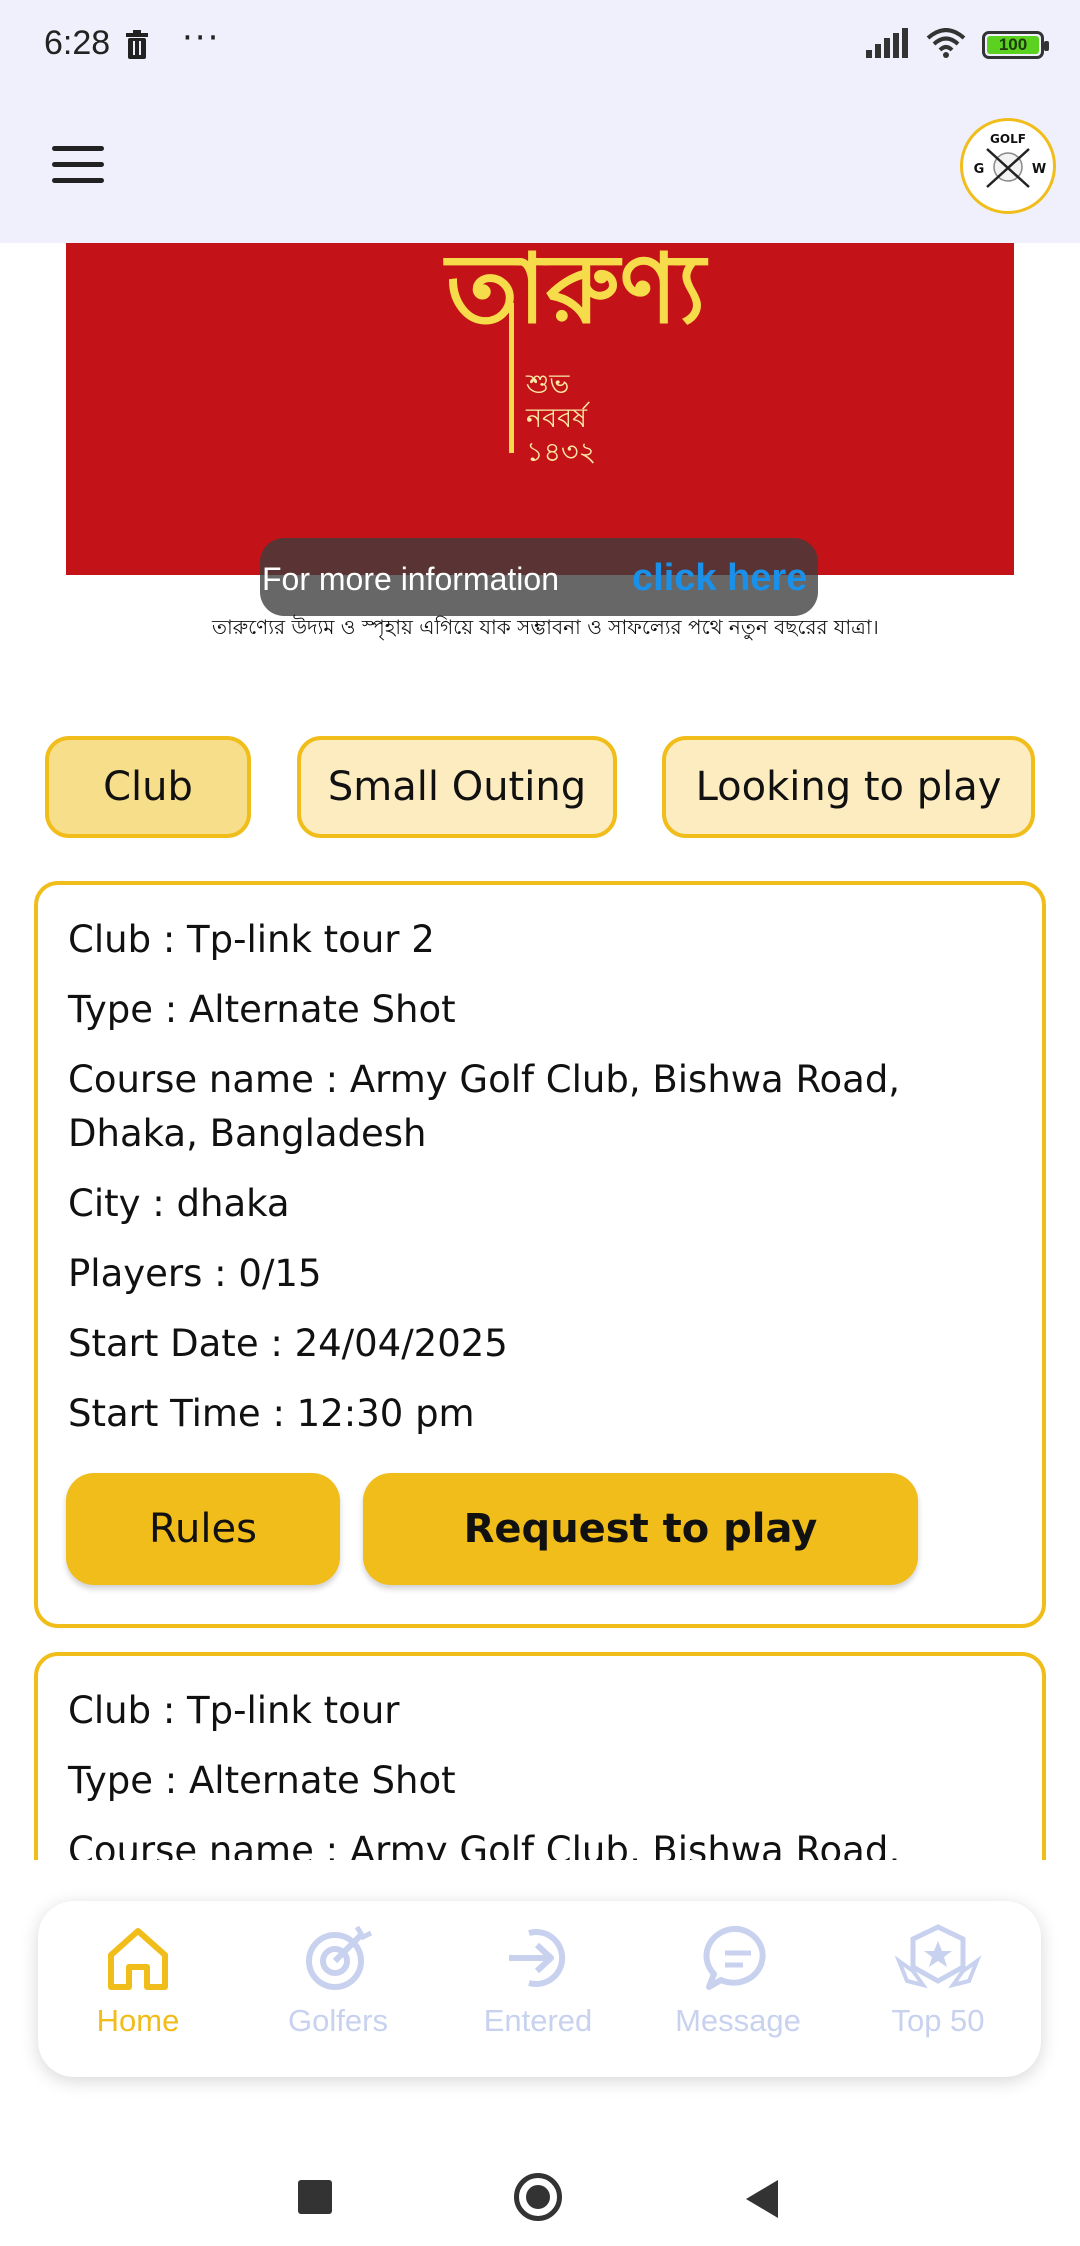 This screenshot has width=1080, height=2246. Describe the element at coordinates (540, 169) in the screenshot. I see `app-bar: GOLF G W` at that location.